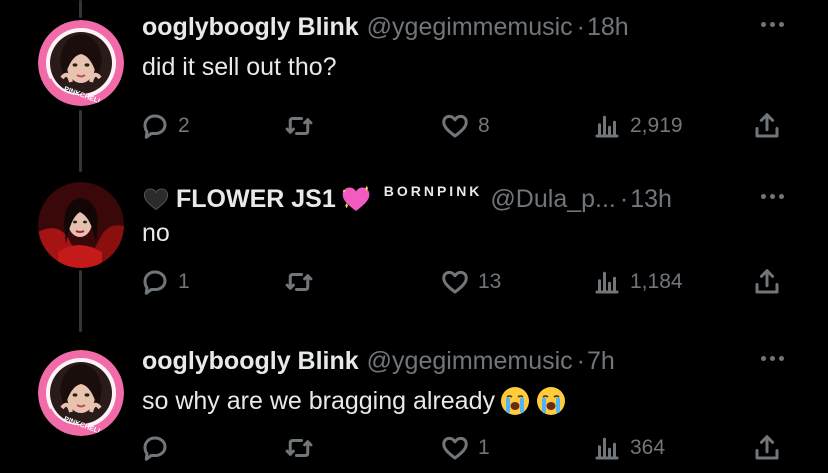 This screenshot has width=828, height=473. I want to click on action-bar: 1 13 1,184, so click(414, 282).